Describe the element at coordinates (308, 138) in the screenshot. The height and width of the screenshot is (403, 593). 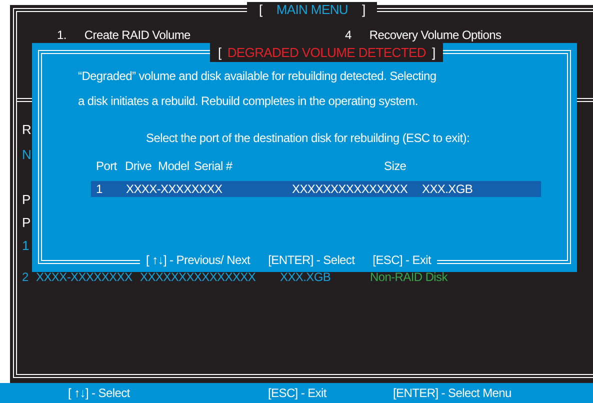
I see `prompt-text: Select the port of the destination disk for rebuilding (ESC to exit):` at that location.